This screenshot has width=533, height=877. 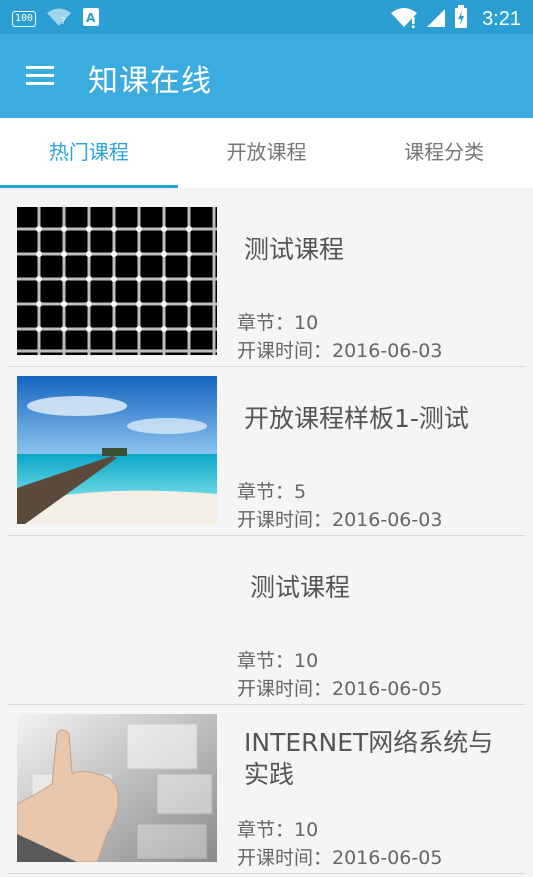 What do you see at coordinates (150, 81) in the screenshot?
I see `app-title: 知课在线` at bounding box center [150, 81].